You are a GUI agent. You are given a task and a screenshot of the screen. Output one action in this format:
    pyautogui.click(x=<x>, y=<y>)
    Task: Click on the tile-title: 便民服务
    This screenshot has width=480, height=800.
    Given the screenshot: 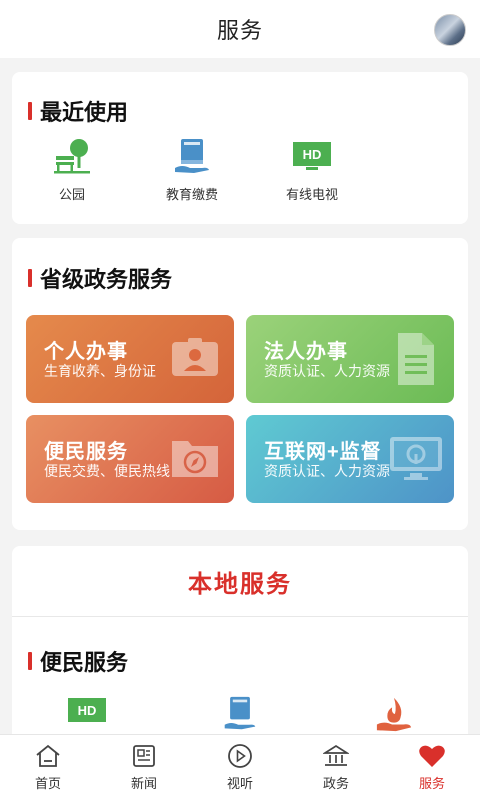 What is the action you would take?
    pyautogui.click(x=86, y=452)
    